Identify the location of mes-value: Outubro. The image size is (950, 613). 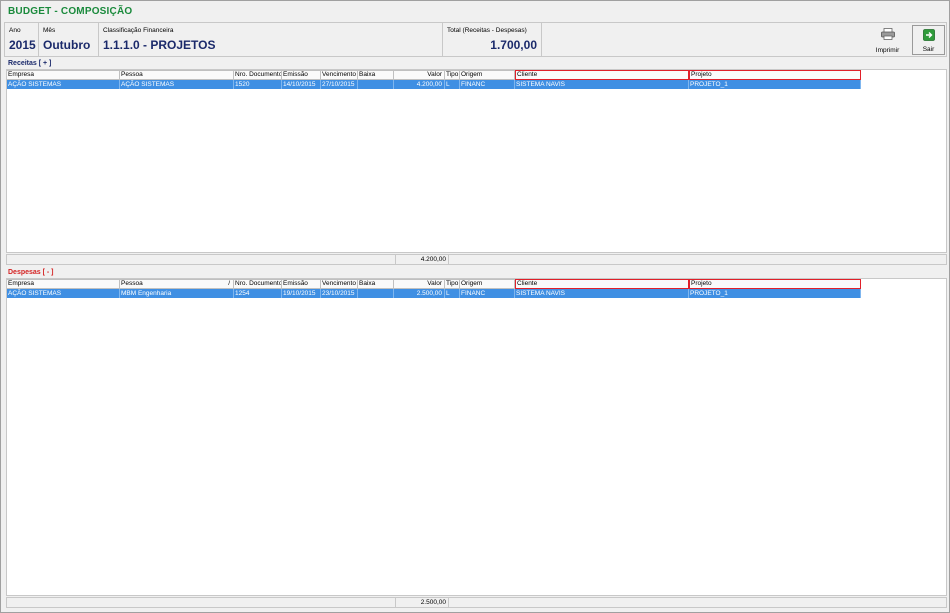
(67, 45).